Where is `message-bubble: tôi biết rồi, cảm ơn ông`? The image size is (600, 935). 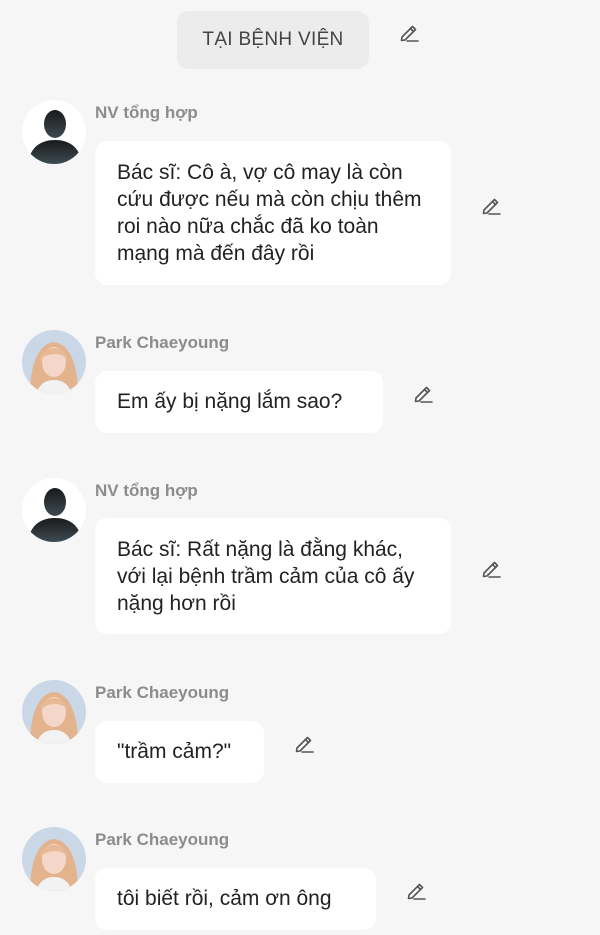
message-bubble: tôi biết rồi, cảm ơn ông is located at coordinates (235, 899).